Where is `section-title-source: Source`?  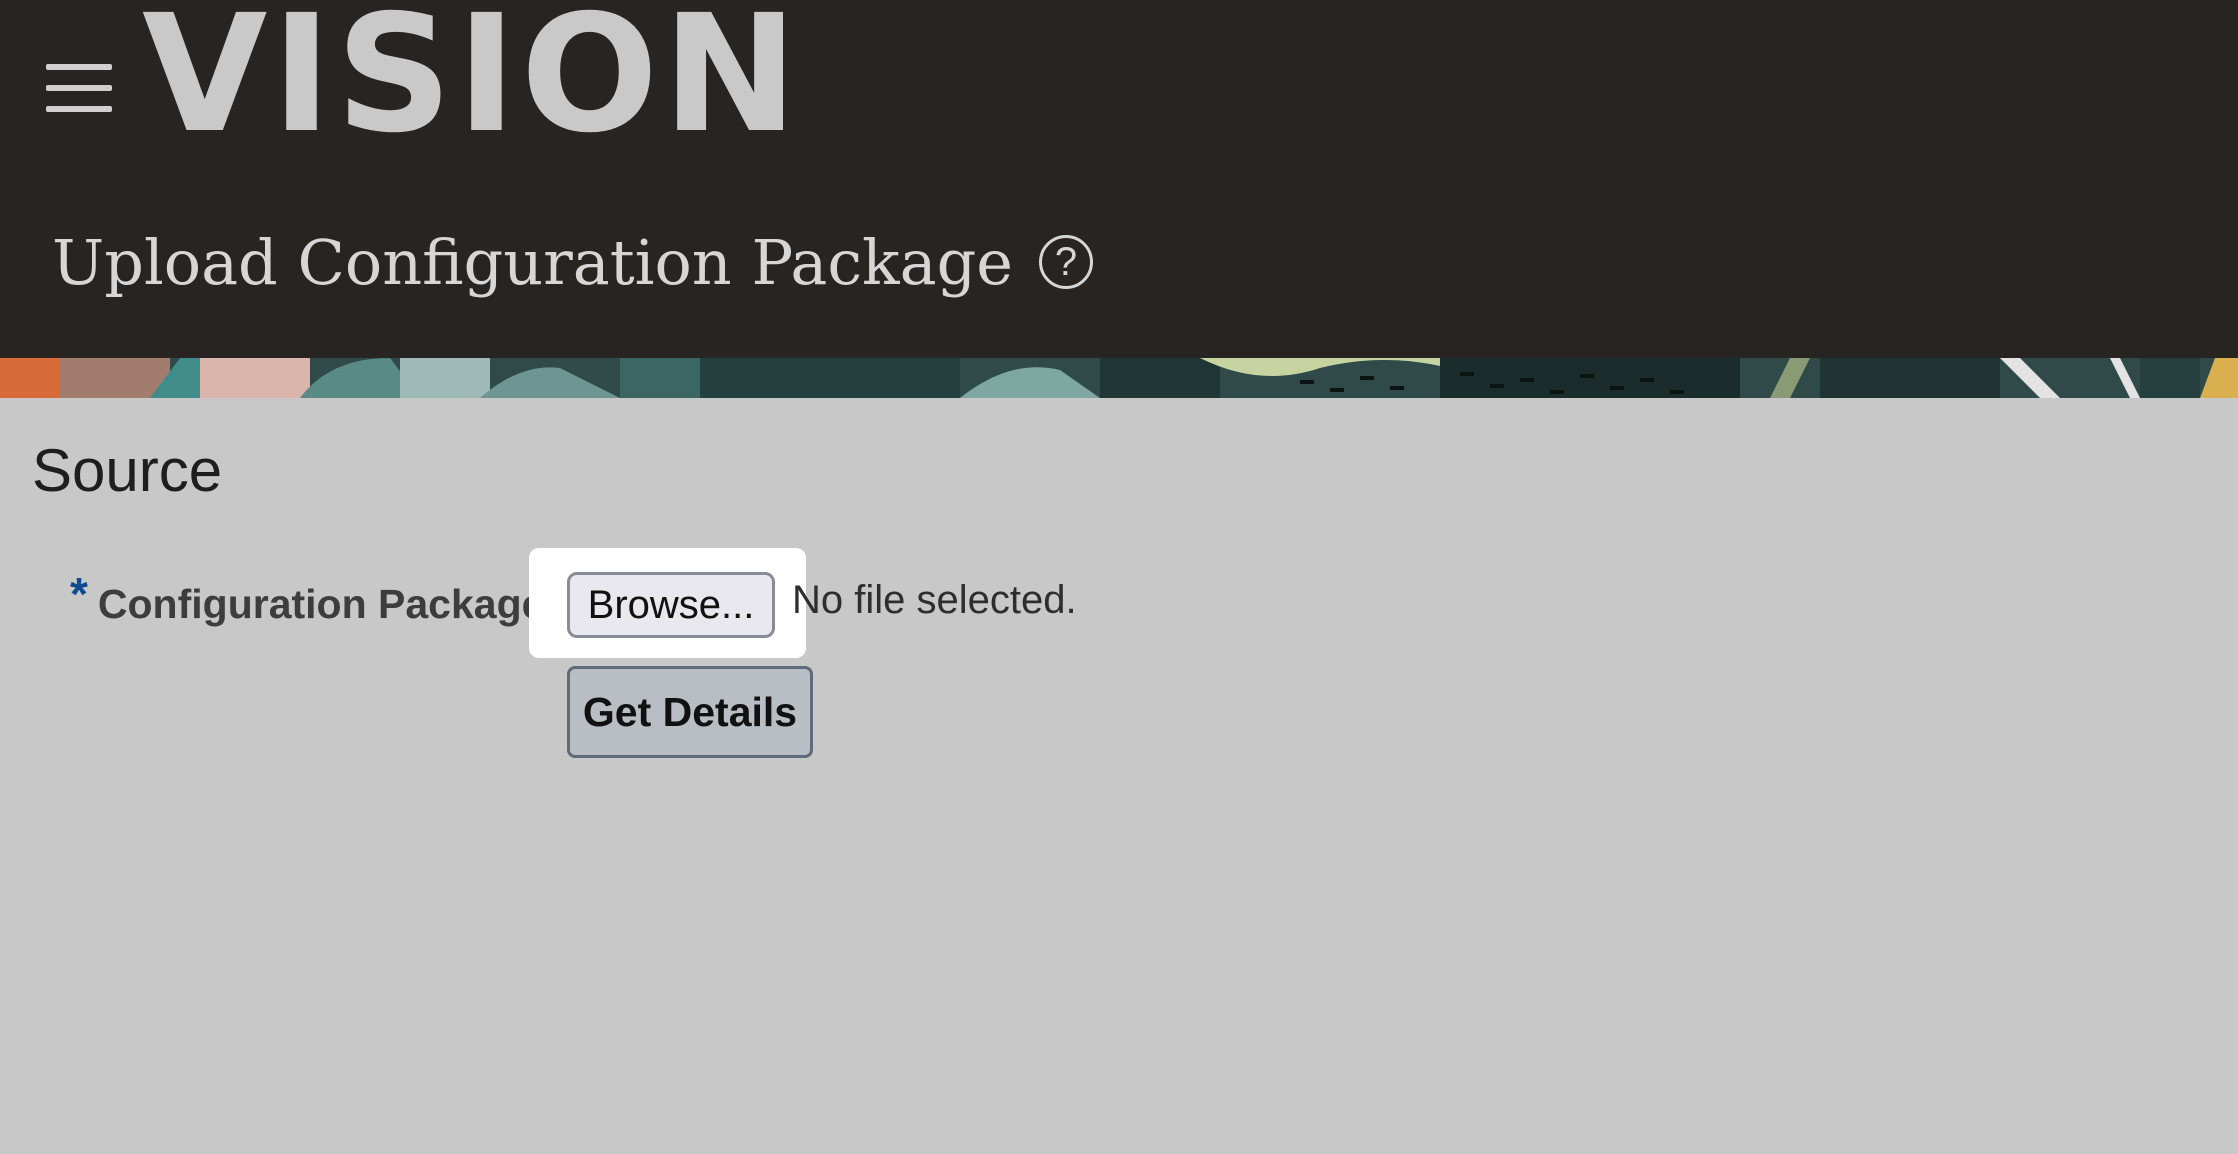
section-title-source: Source is located at coordinates (127, 470).